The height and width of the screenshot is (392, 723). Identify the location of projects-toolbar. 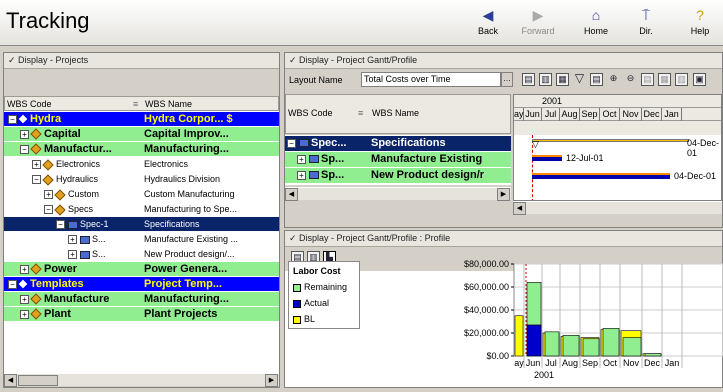
(141, 82).